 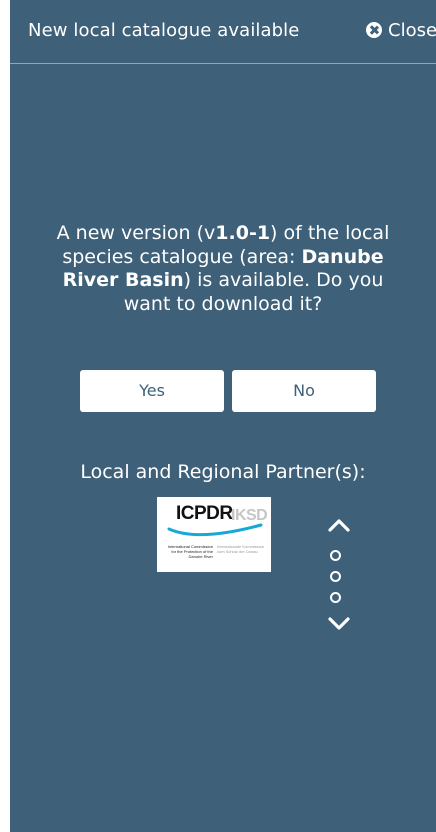 I want to click on no-button: No, so click(x=304, y=391).